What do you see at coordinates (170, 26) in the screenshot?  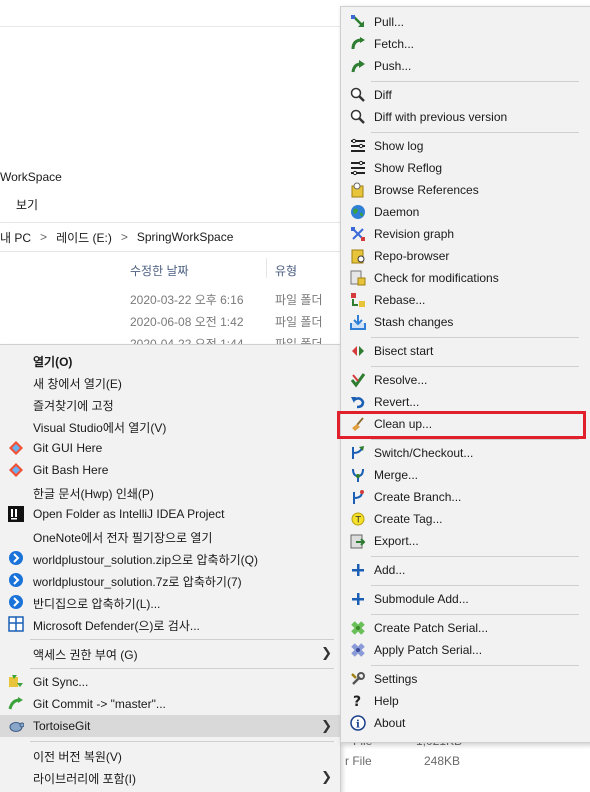 I see `divider` at bounding box center [170, 26].